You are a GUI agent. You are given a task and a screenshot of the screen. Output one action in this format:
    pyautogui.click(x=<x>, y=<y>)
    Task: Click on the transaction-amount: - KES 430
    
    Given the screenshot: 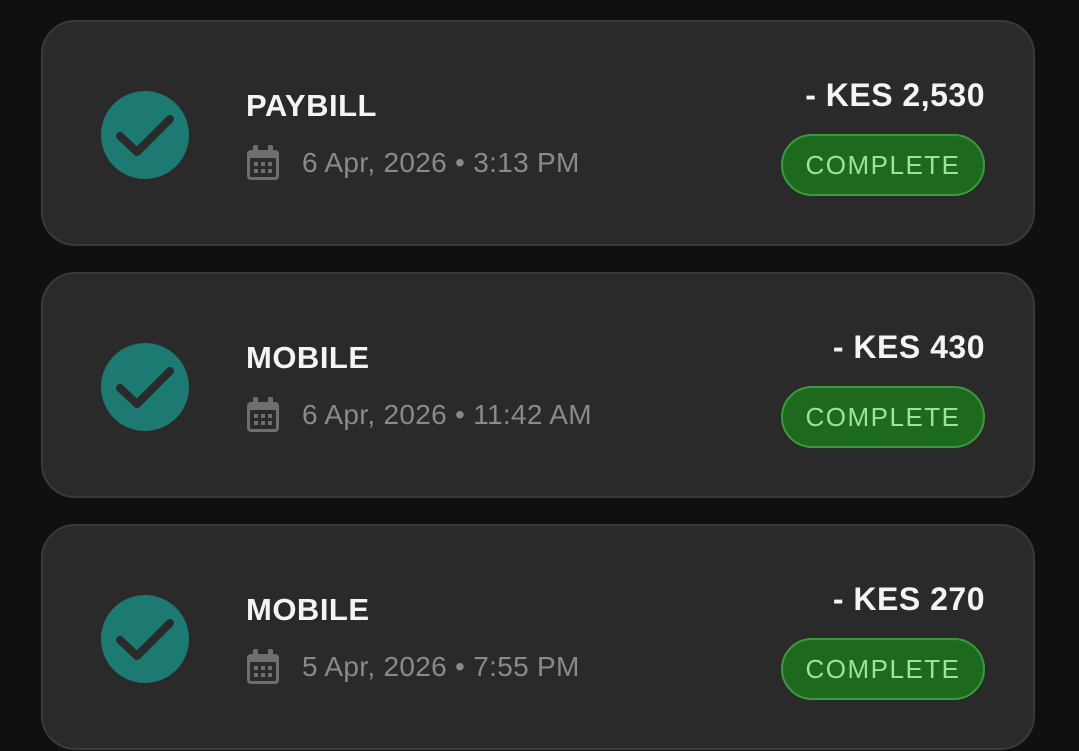 What is the action you would take?
    pyautogui.click(x=908, y=347)
    